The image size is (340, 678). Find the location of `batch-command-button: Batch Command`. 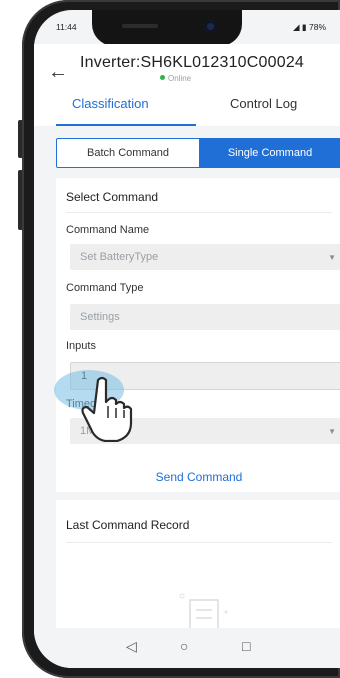

batch-command-button: Batch Command is located at coordinates (128, 153).